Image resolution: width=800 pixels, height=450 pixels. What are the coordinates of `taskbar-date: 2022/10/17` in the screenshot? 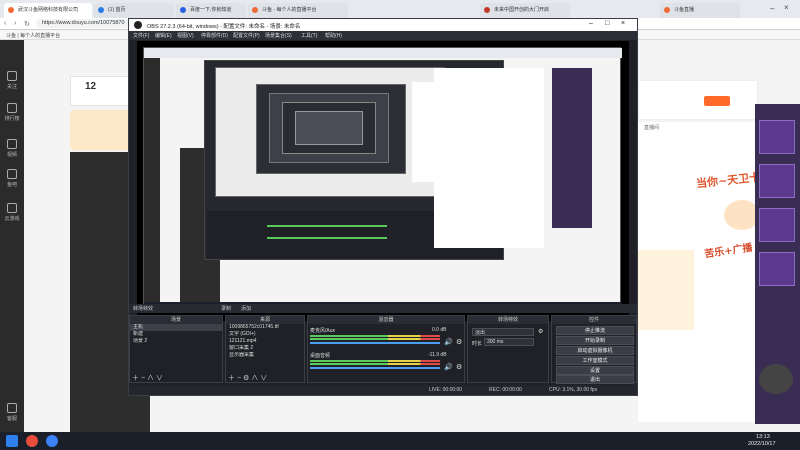 It's located at (762, 444).